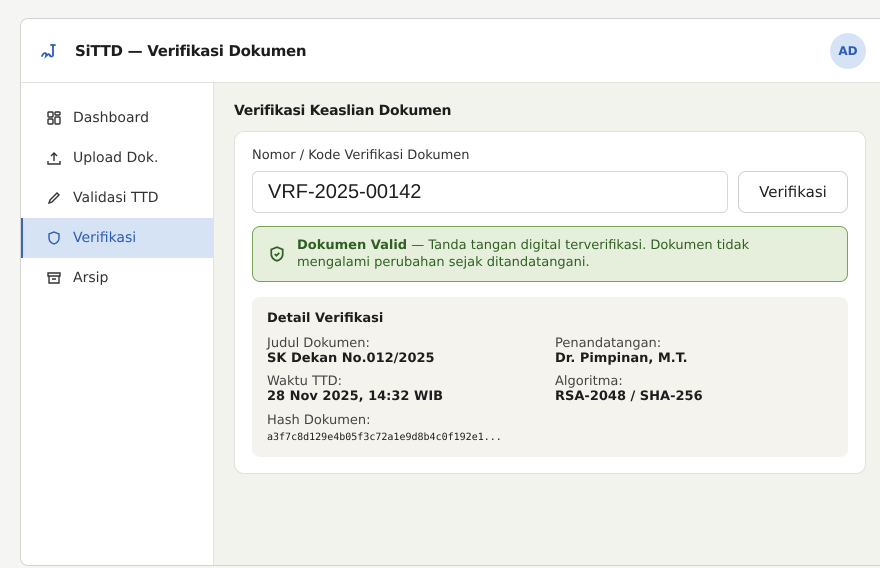 The image size is (880, 568). Describe the element at coordinates (319, 343) in the screenshot. I see `detail-label: Judul Dokumen:` at that location.